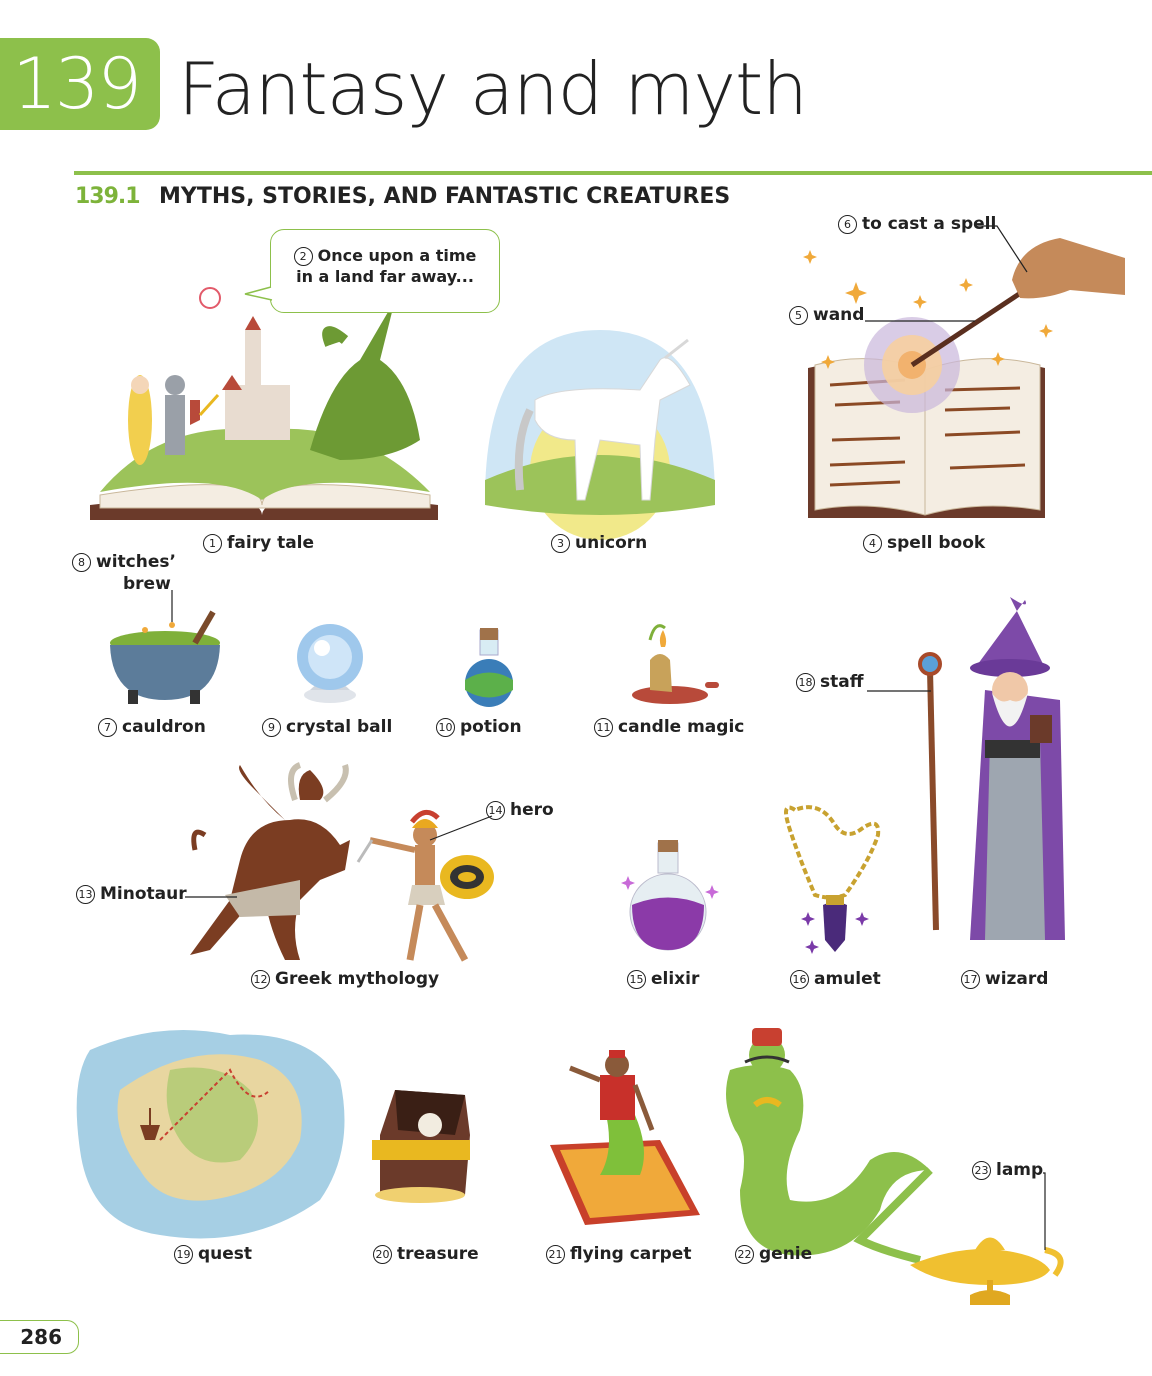 The width and height of the screenshot is (1152, 1376). I want to click on label-treasure: 20 treasure, so click(426, 1254).